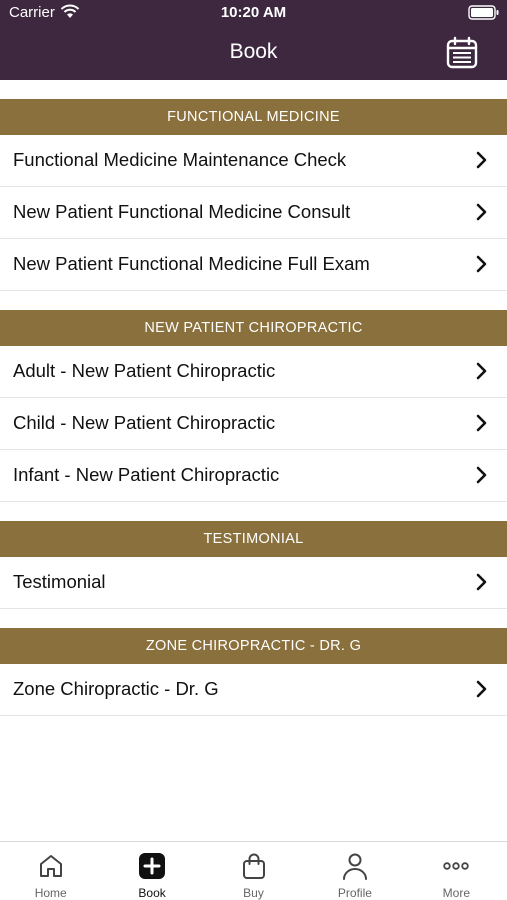 The height and width of the screenshot is (900, 507). Describe the element at coordinates (152, 893) in the screenshot. I see `tab-label: Book` at that location.